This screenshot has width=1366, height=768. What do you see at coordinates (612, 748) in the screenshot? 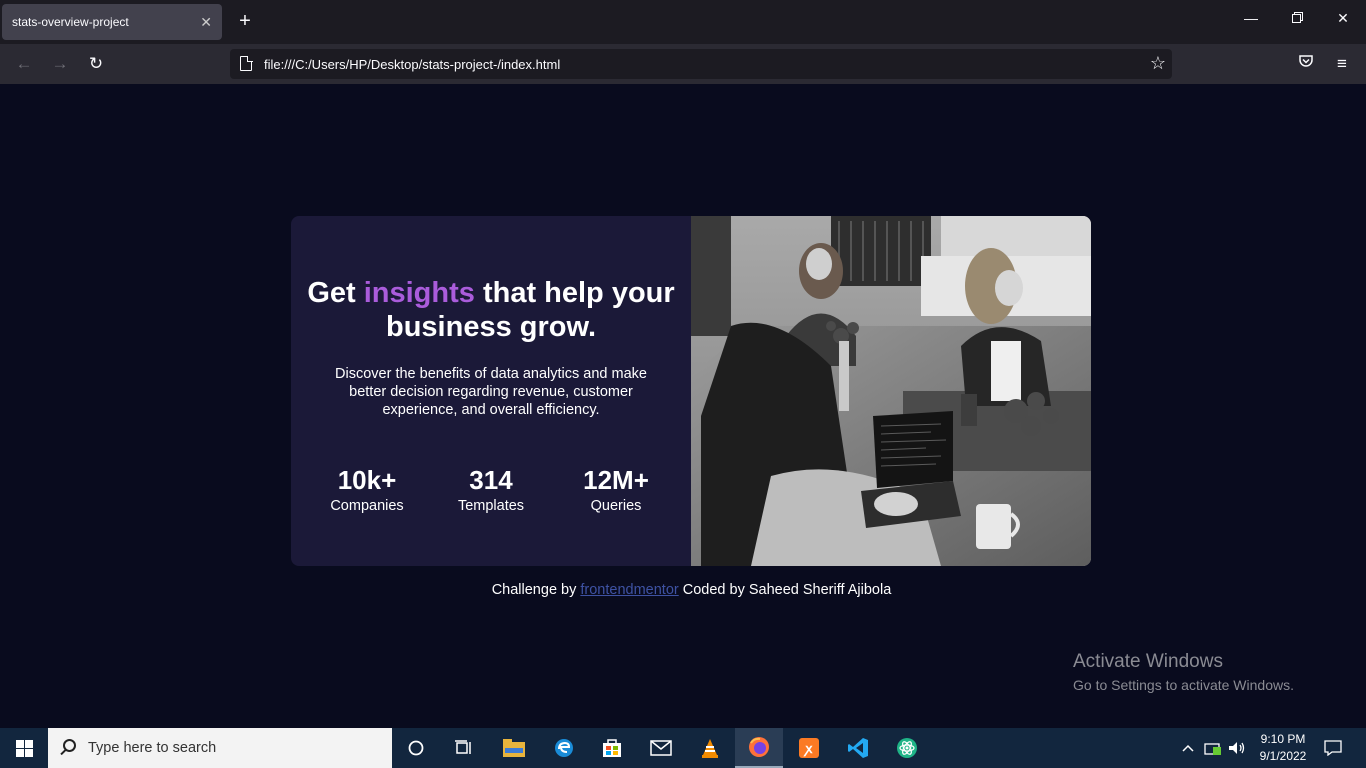
I see `store-icon` at bounding box center [612, 748].